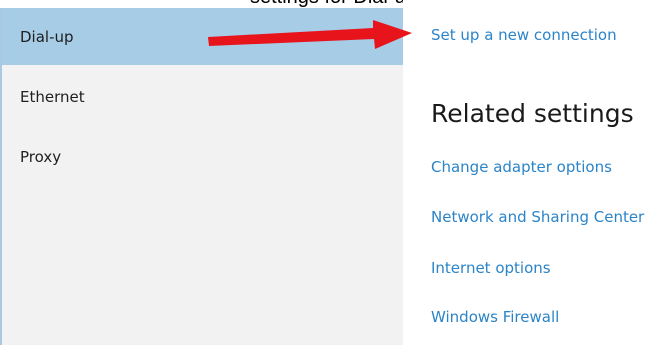 The width and height of the screenshot is (666, 345). What do you see at coordinates (491, 268) in the screenshot?
I see `internet-options-link: Internet options` at bounding box center [491, 268].